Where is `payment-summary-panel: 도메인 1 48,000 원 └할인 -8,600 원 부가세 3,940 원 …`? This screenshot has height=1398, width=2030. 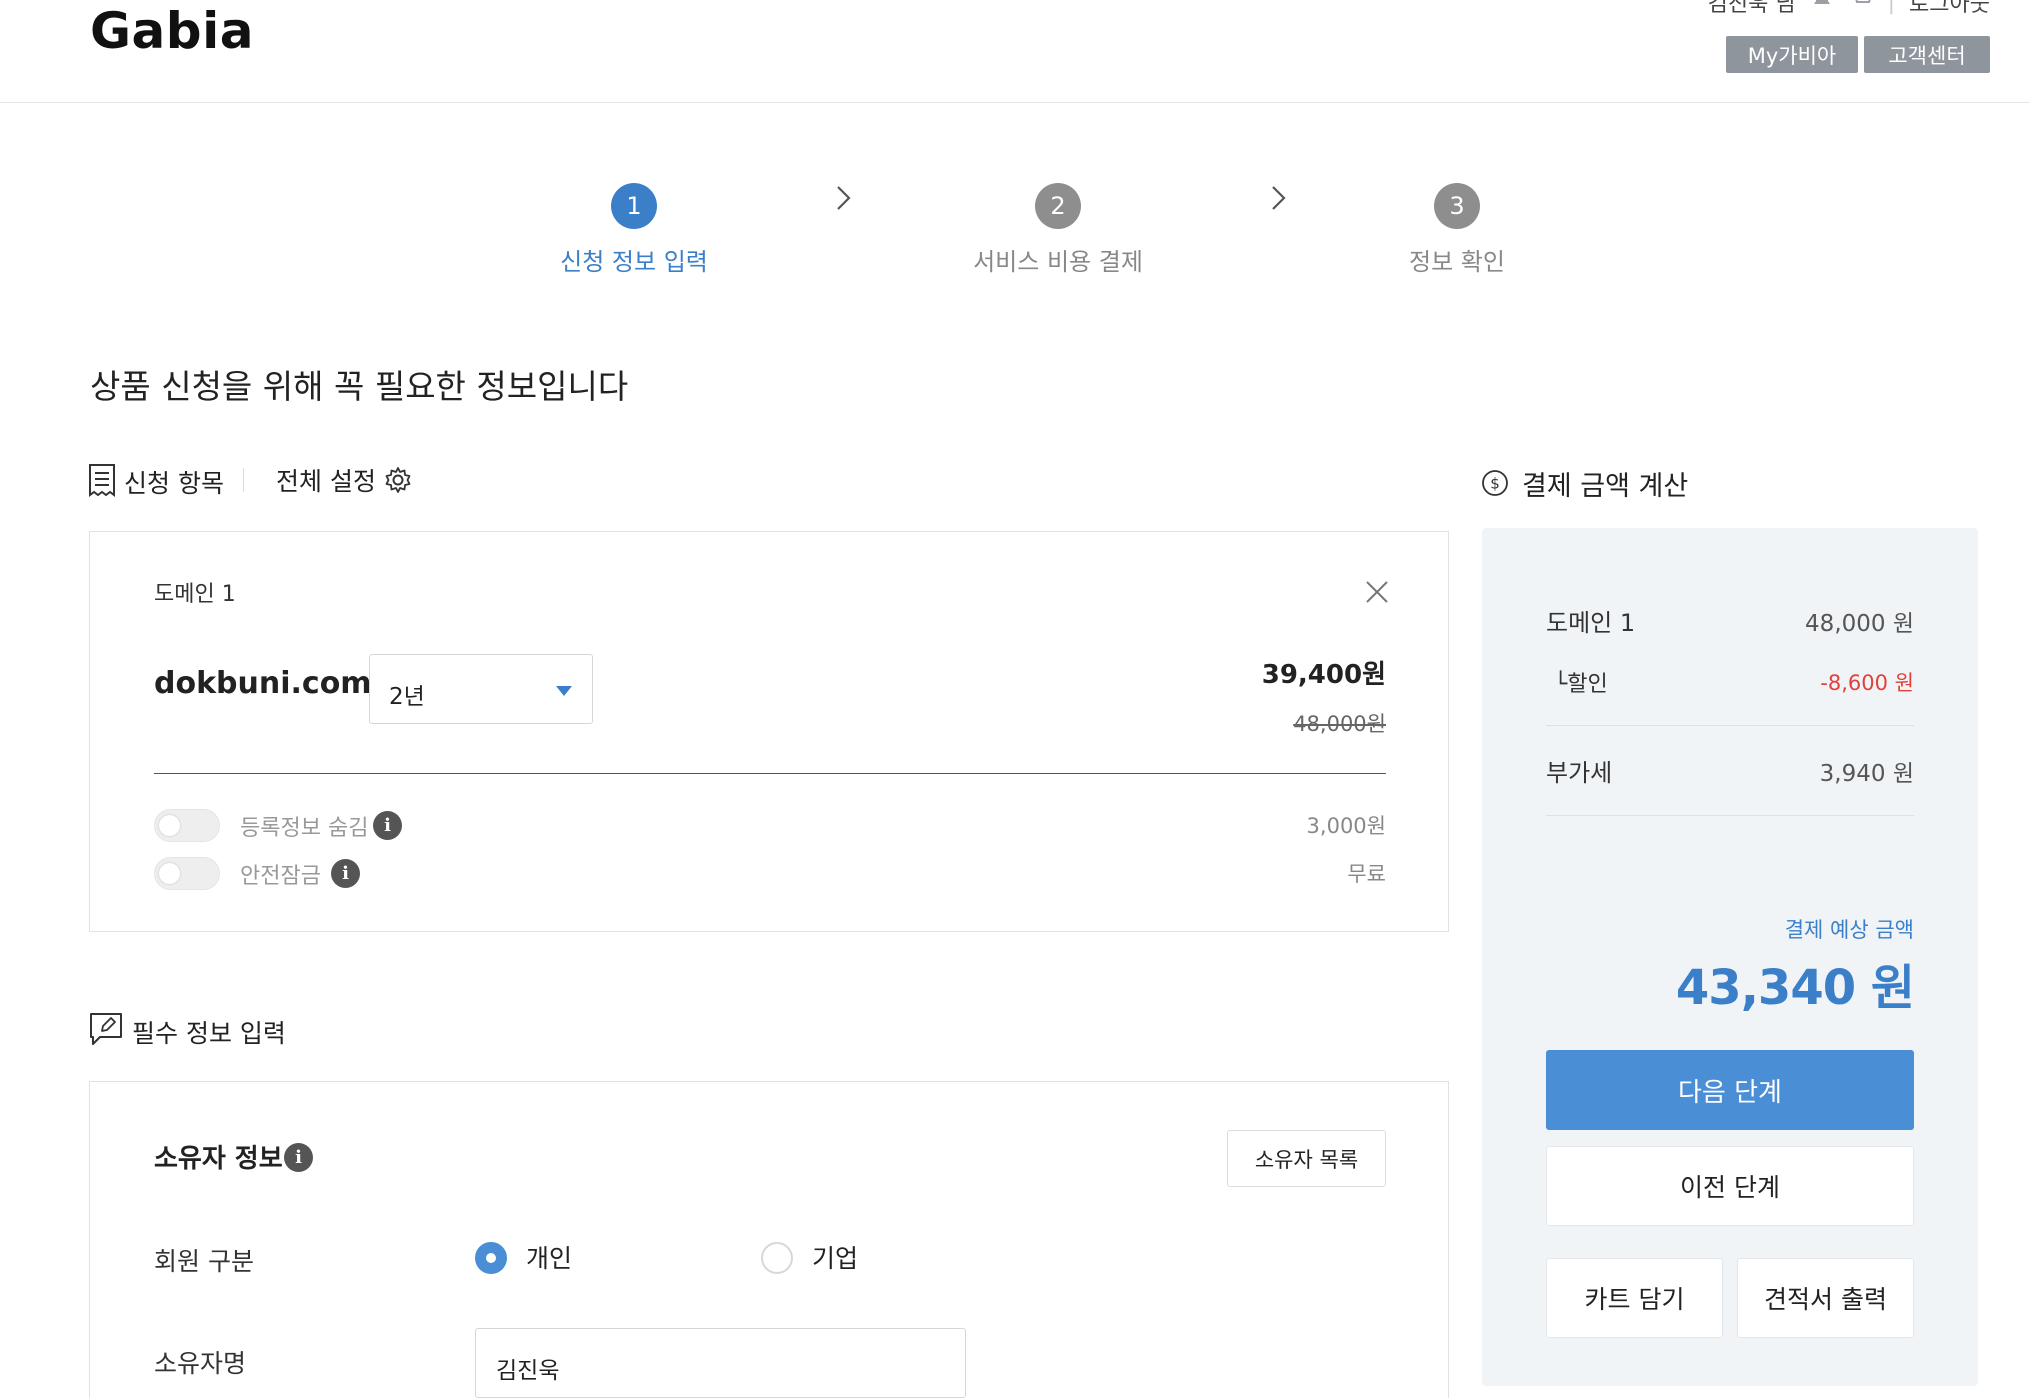
payment-summary-panel: 도메인 1 48,000 원 └할인 -8,600 원 부가세 3,940 원 … is located at coordinates (1730, 957).